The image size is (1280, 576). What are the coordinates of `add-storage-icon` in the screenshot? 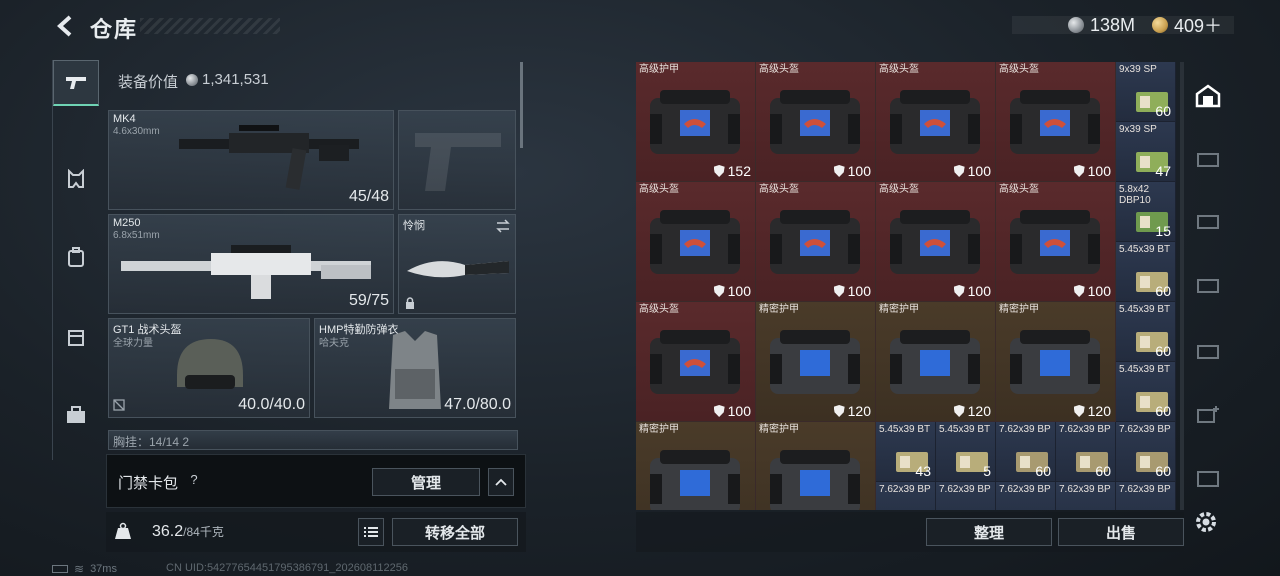 It's located at (1208, 414).